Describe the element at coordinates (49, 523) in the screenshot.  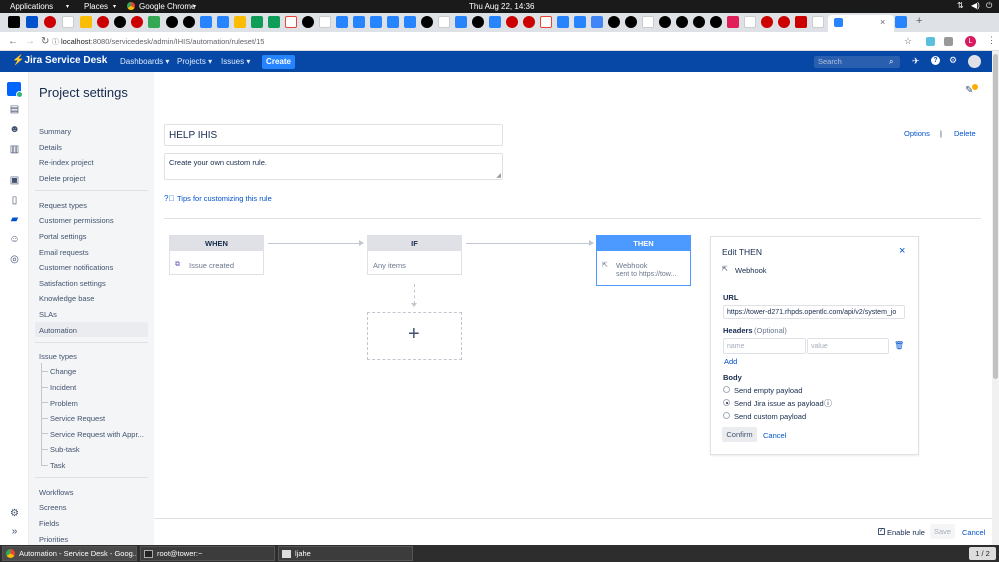
I see `sidebar-item-fields: Fields` at that location.